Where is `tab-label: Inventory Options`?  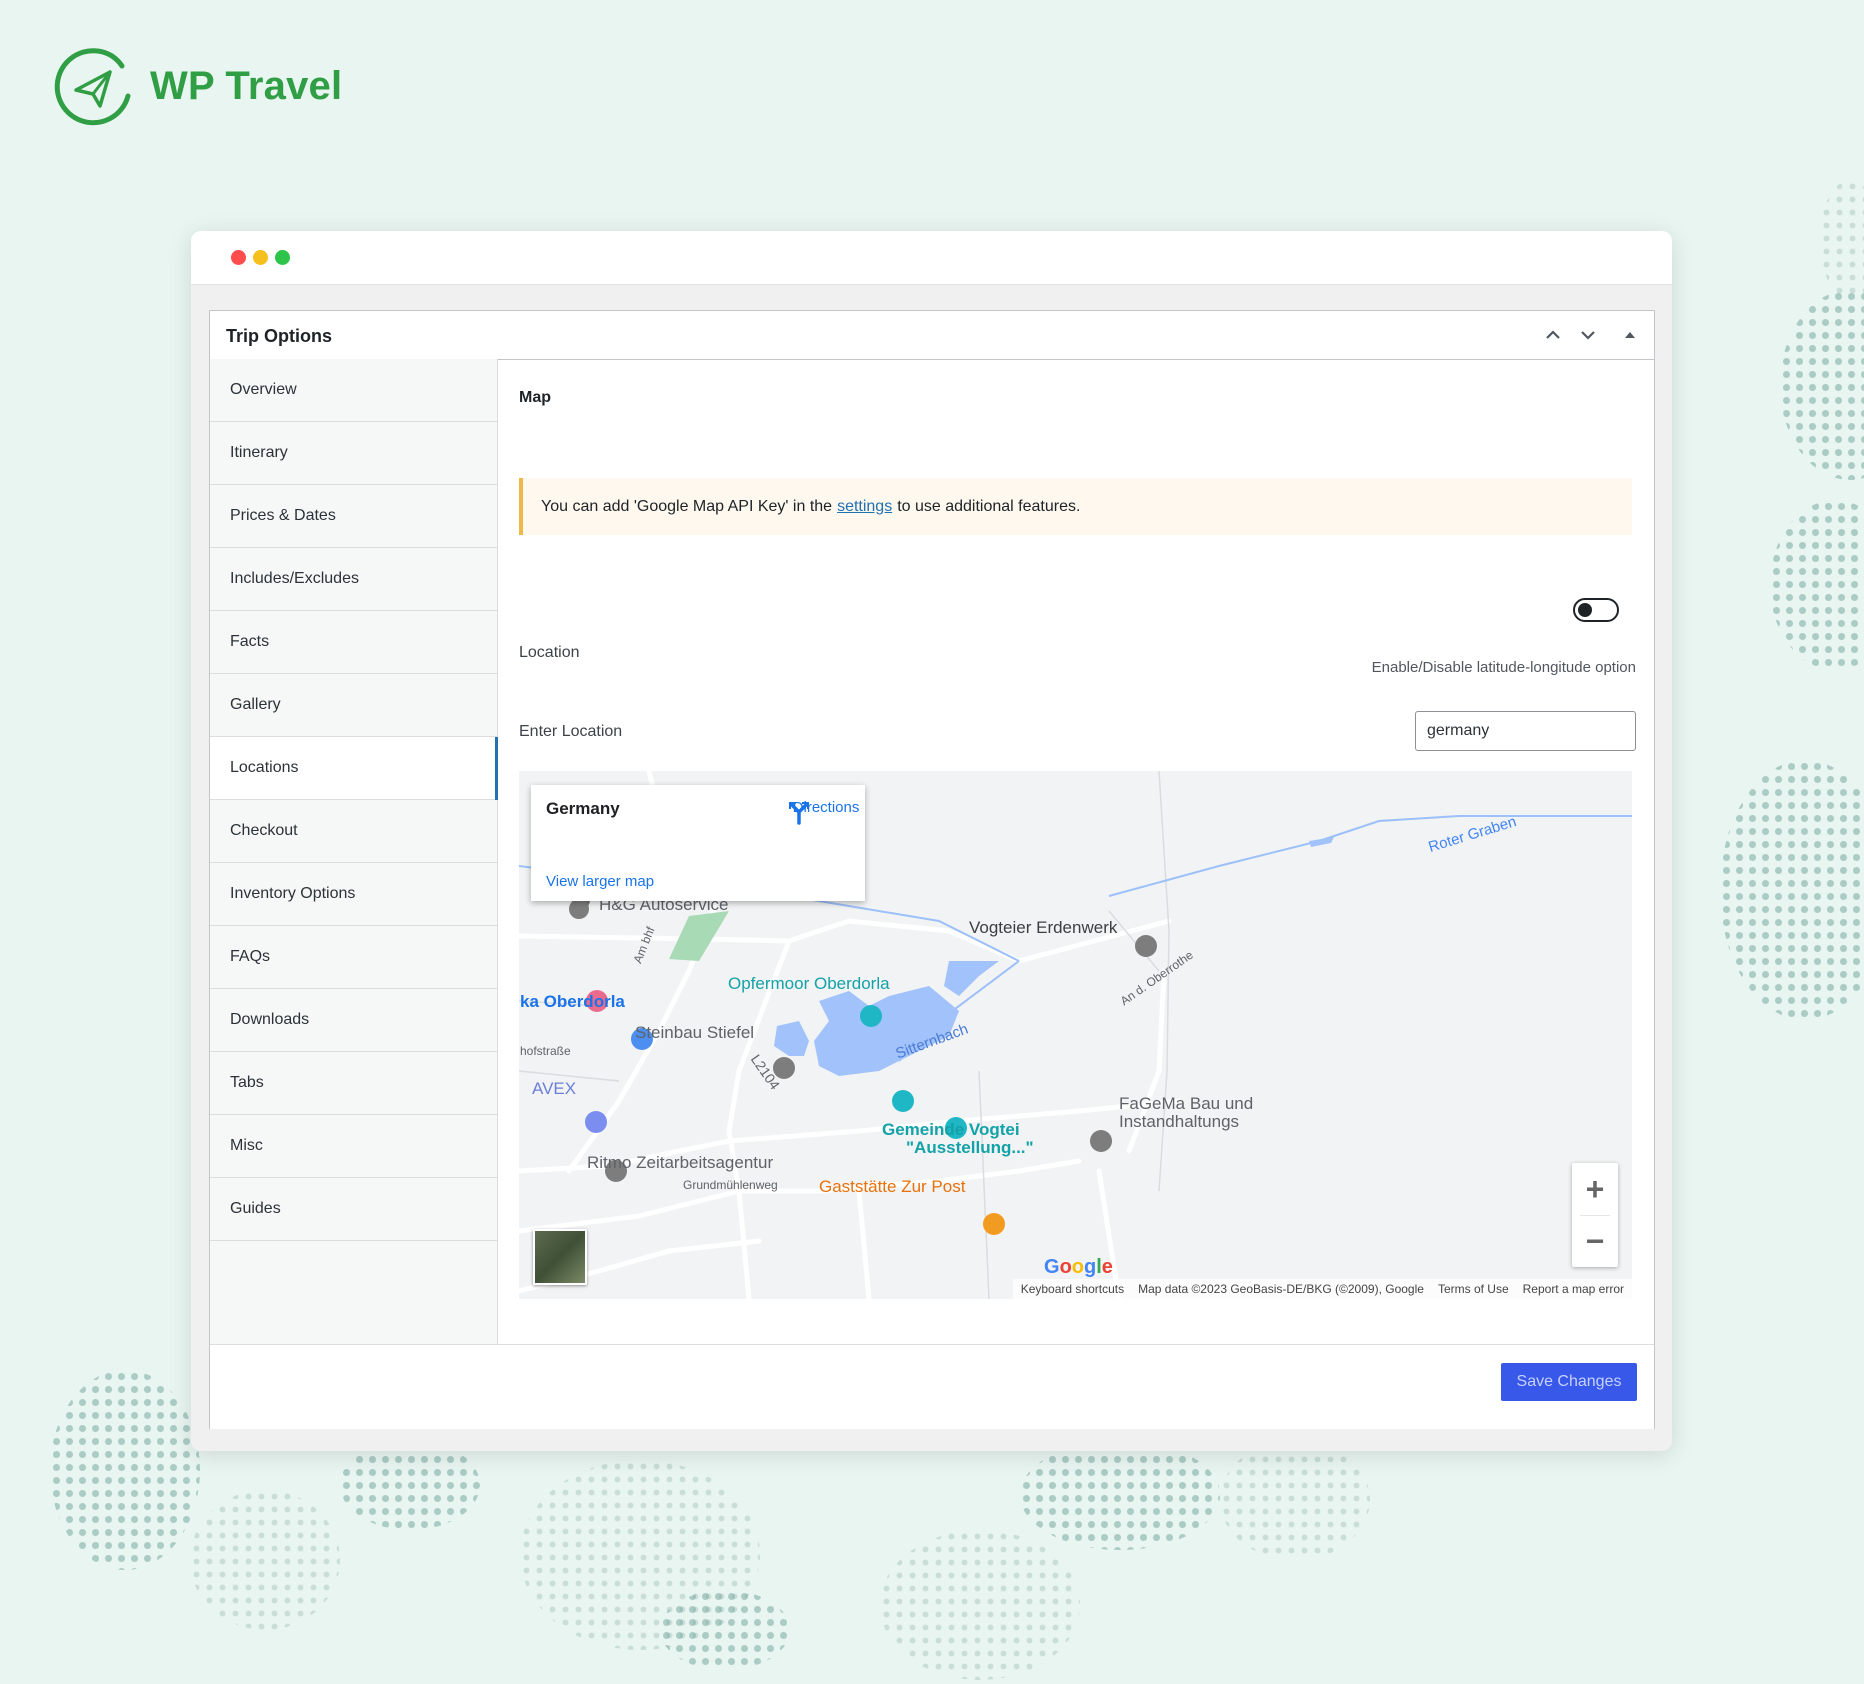 tab-label: Inventory Options is located at coordinates (293, 893).